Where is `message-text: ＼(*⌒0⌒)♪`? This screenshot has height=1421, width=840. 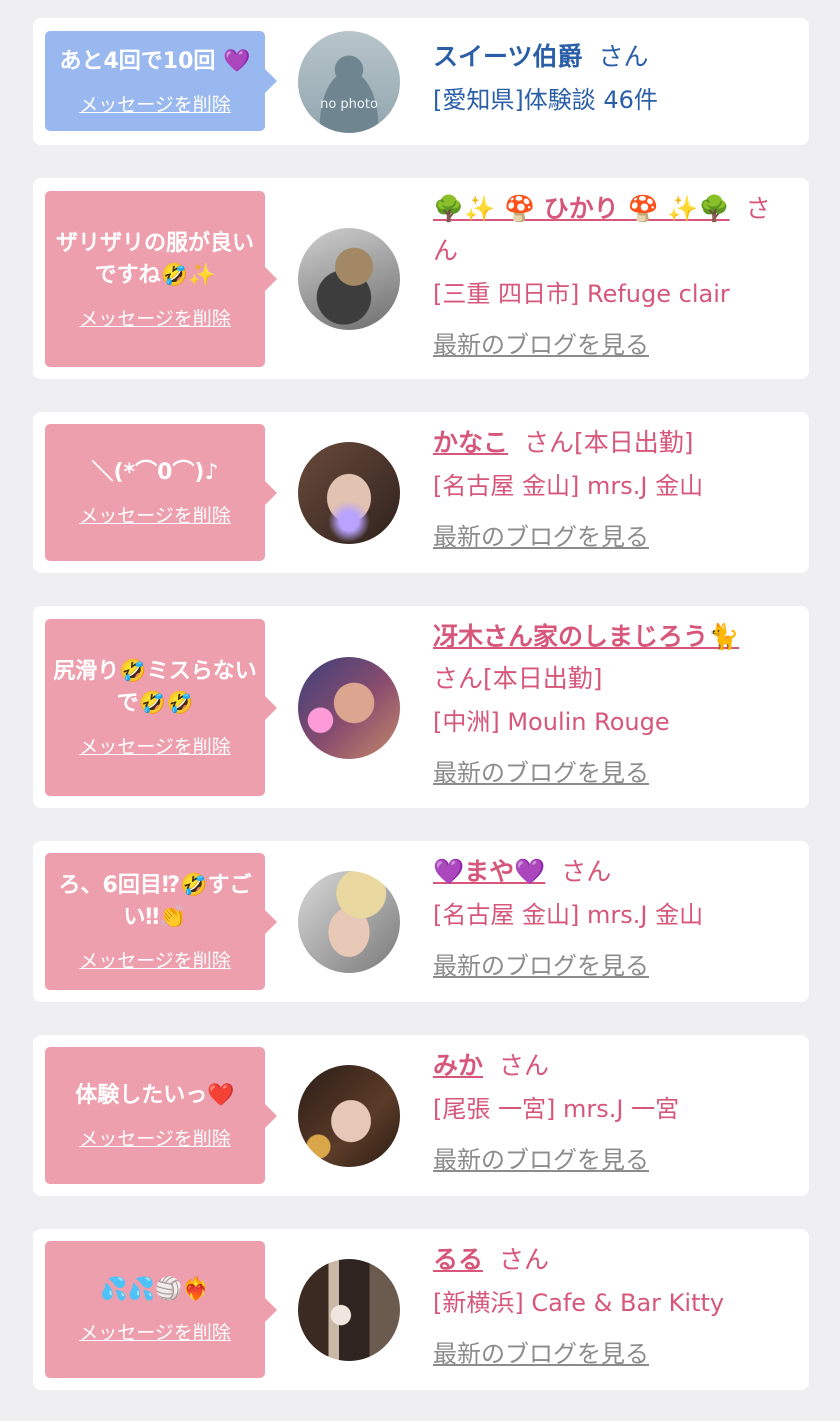 message-text: ＼(*⌒0⌒)♪ is located at coordinates (155, 472).